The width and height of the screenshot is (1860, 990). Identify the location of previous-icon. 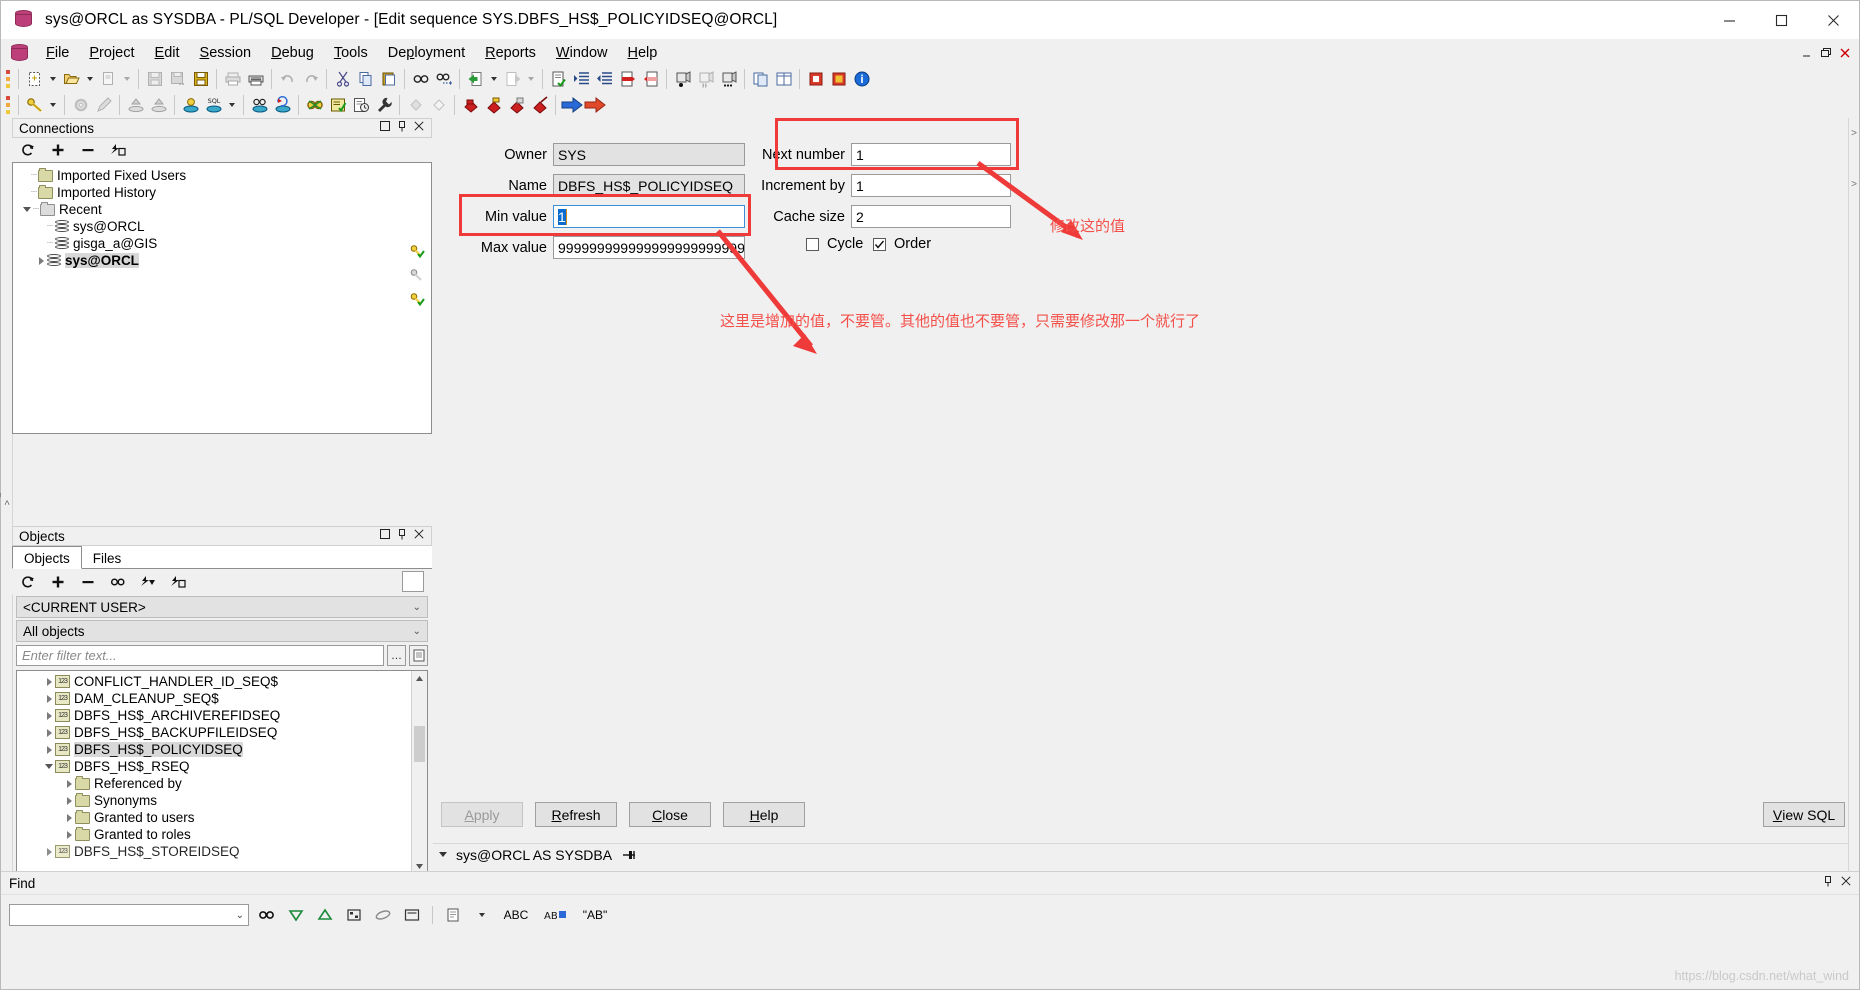
(475, 79).